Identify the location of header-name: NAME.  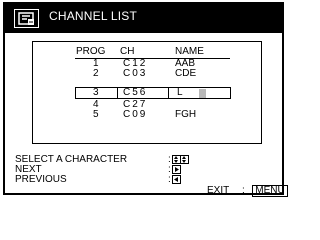
(189, 51).